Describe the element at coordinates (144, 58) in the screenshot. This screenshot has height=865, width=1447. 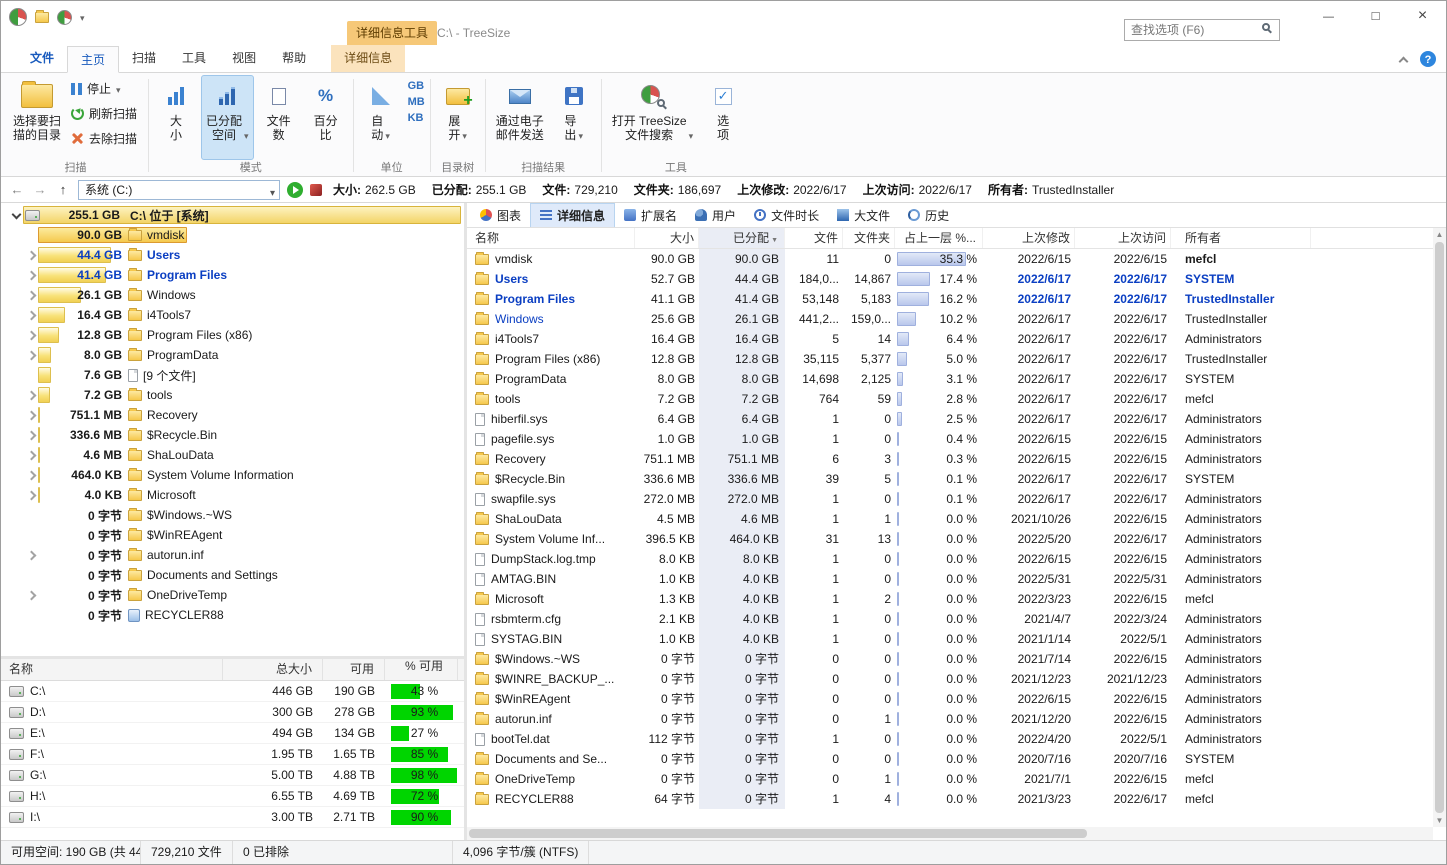
I see `ribbon-tab: 扫描` at that location.